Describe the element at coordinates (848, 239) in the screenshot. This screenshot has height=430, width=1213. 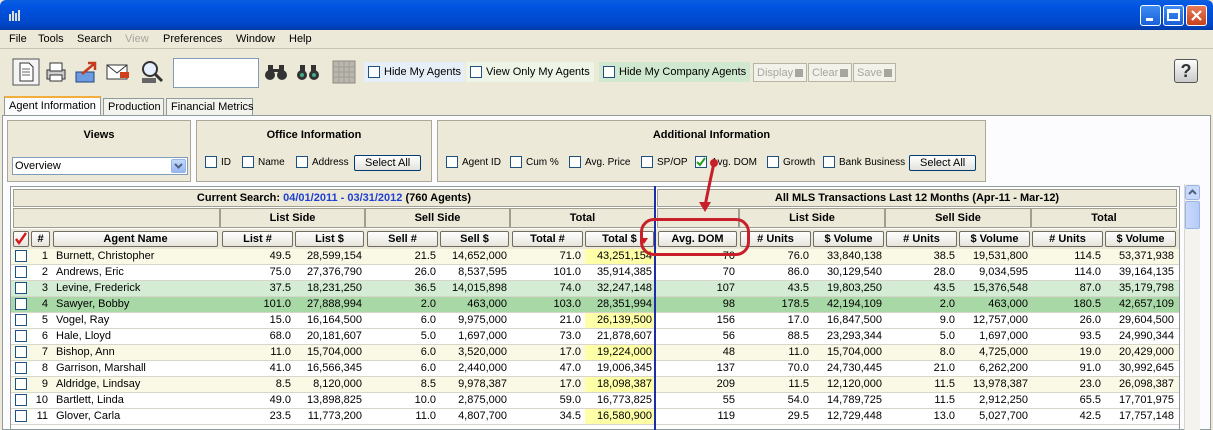
I see `column-header-right-list-volume: $ Volume` at that location.